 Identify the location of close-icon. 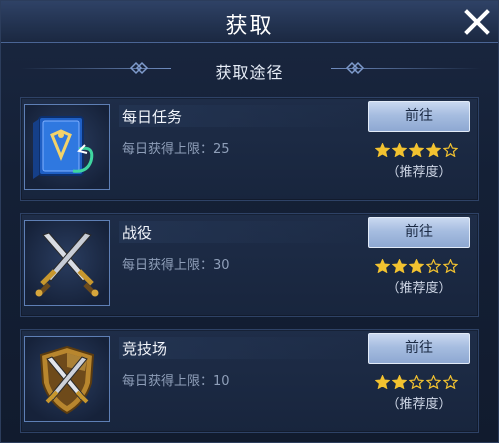
(477, 22).